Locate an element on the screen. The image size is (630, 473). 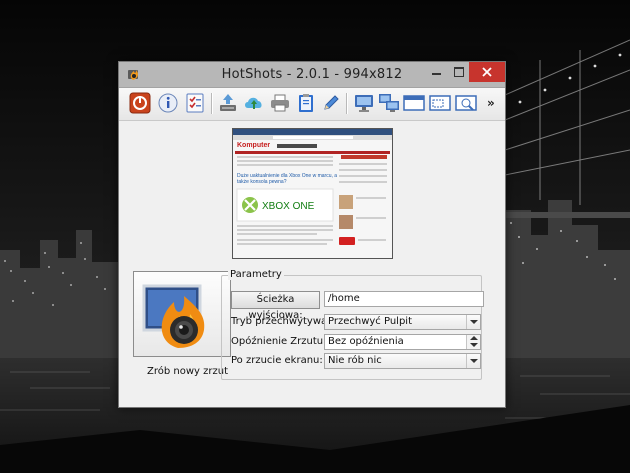
main-toolbar: » is located at coordinates (312, 104).